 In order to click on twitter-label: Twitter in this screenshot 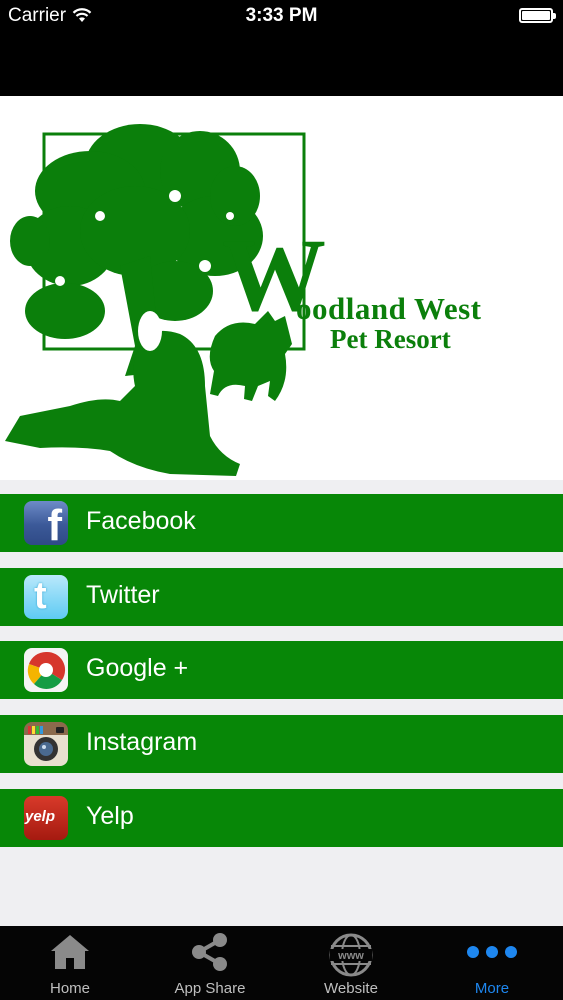, I will do `click(123, 595)`.